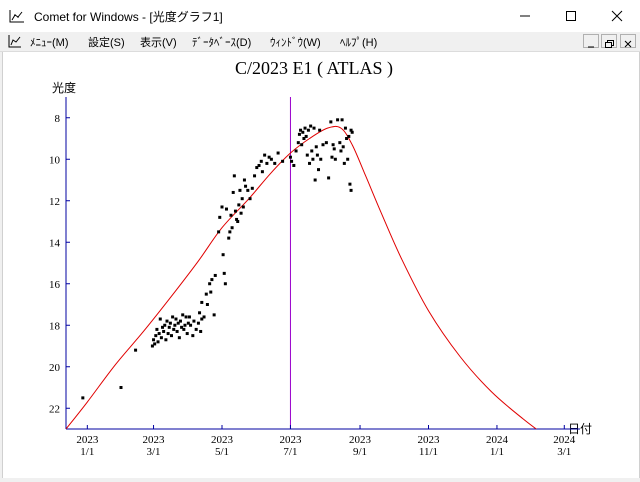 This screenshot has width=640, height=482. I want to click on child-restore-button, so click(609, 41).